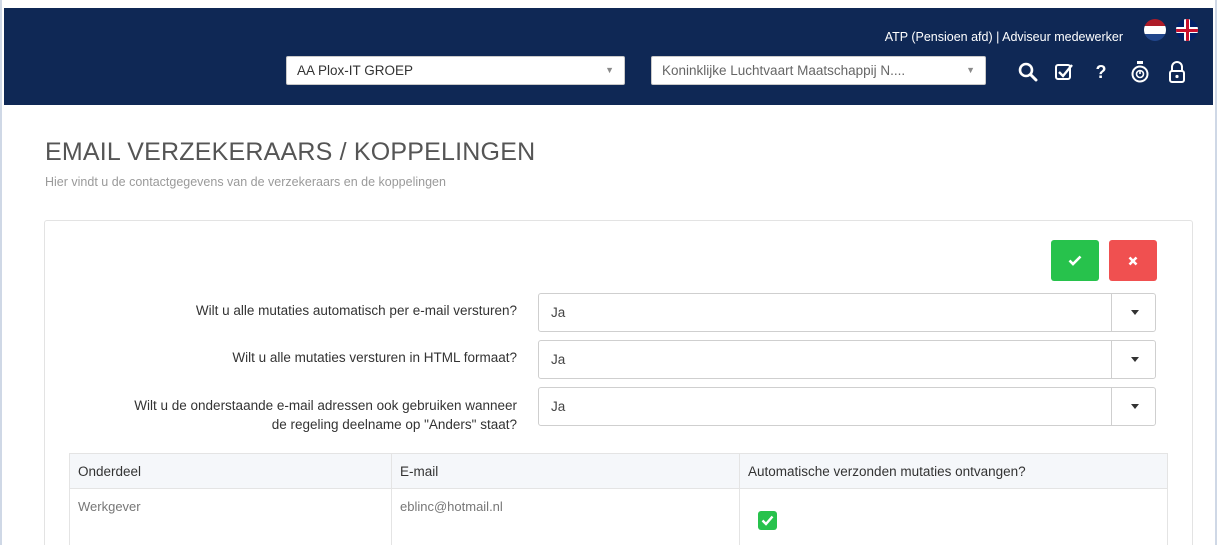  I want to click on help-icon: ?, so click(1101, 72).